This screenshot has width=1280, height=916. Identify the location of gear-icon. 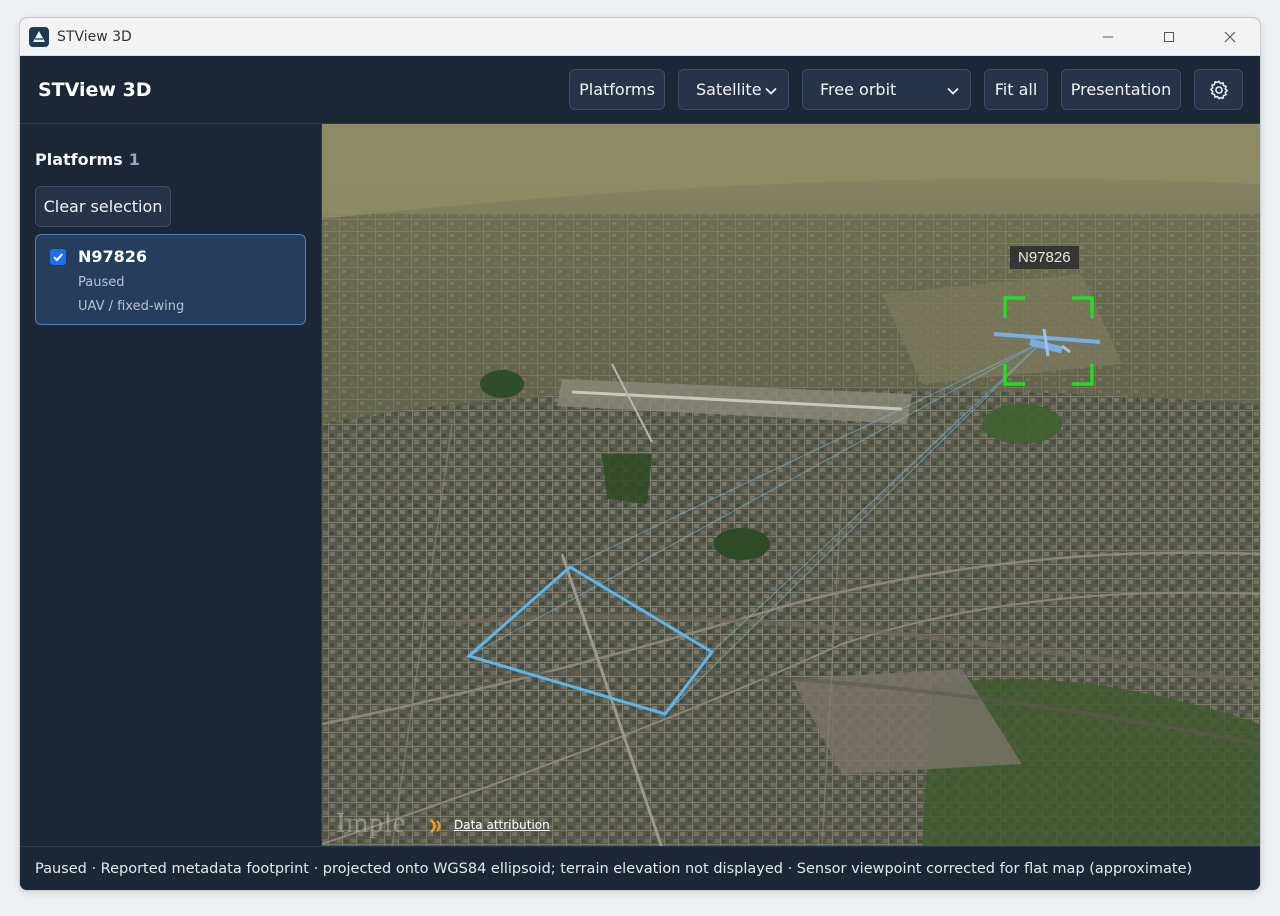
(1218, 89).